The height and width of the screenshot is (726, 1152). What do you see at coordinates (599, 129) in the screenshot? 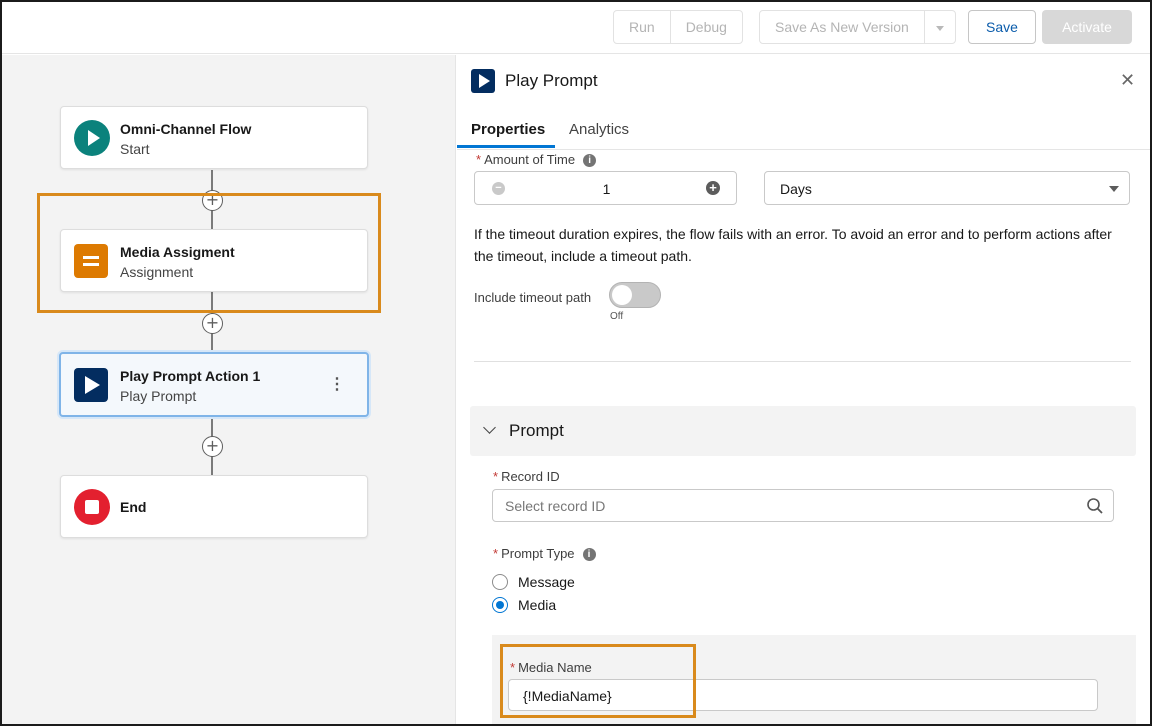
I see `tab-analytics: Analytics` at bounding box center [599, 129].